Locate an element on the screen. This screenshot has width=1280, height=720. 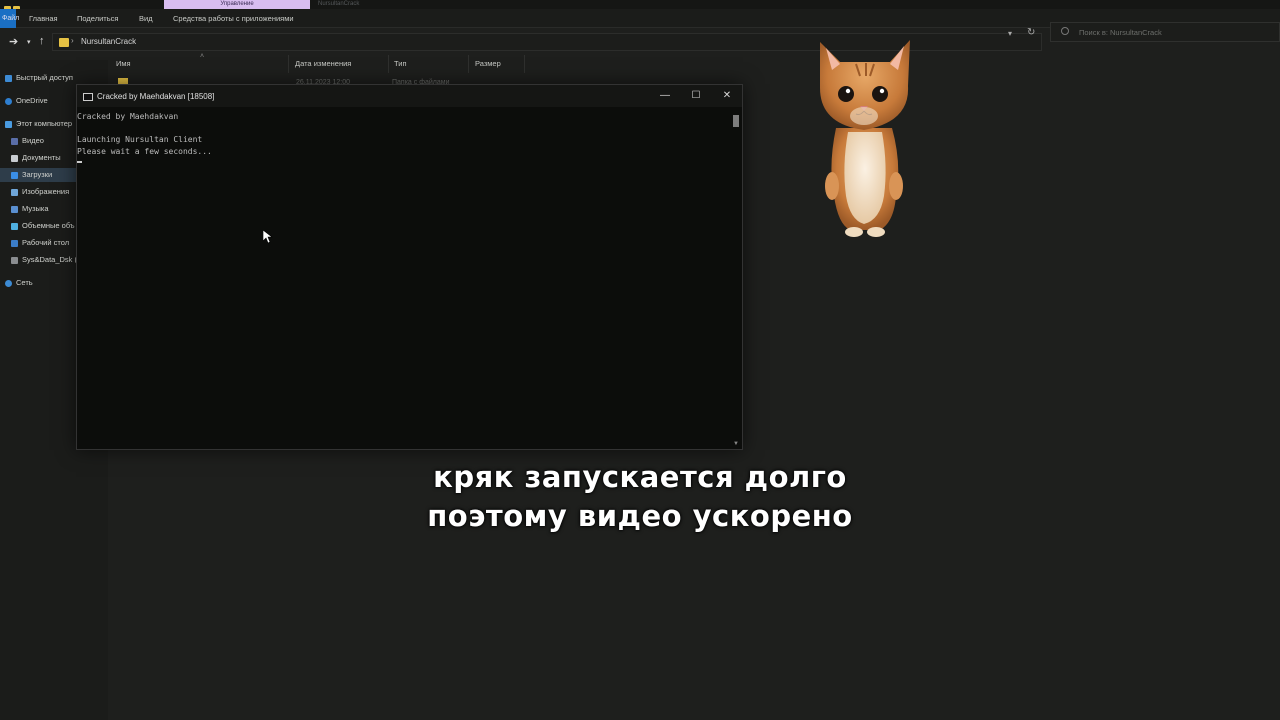
cloud-icon is located at coordinates (8, 101).